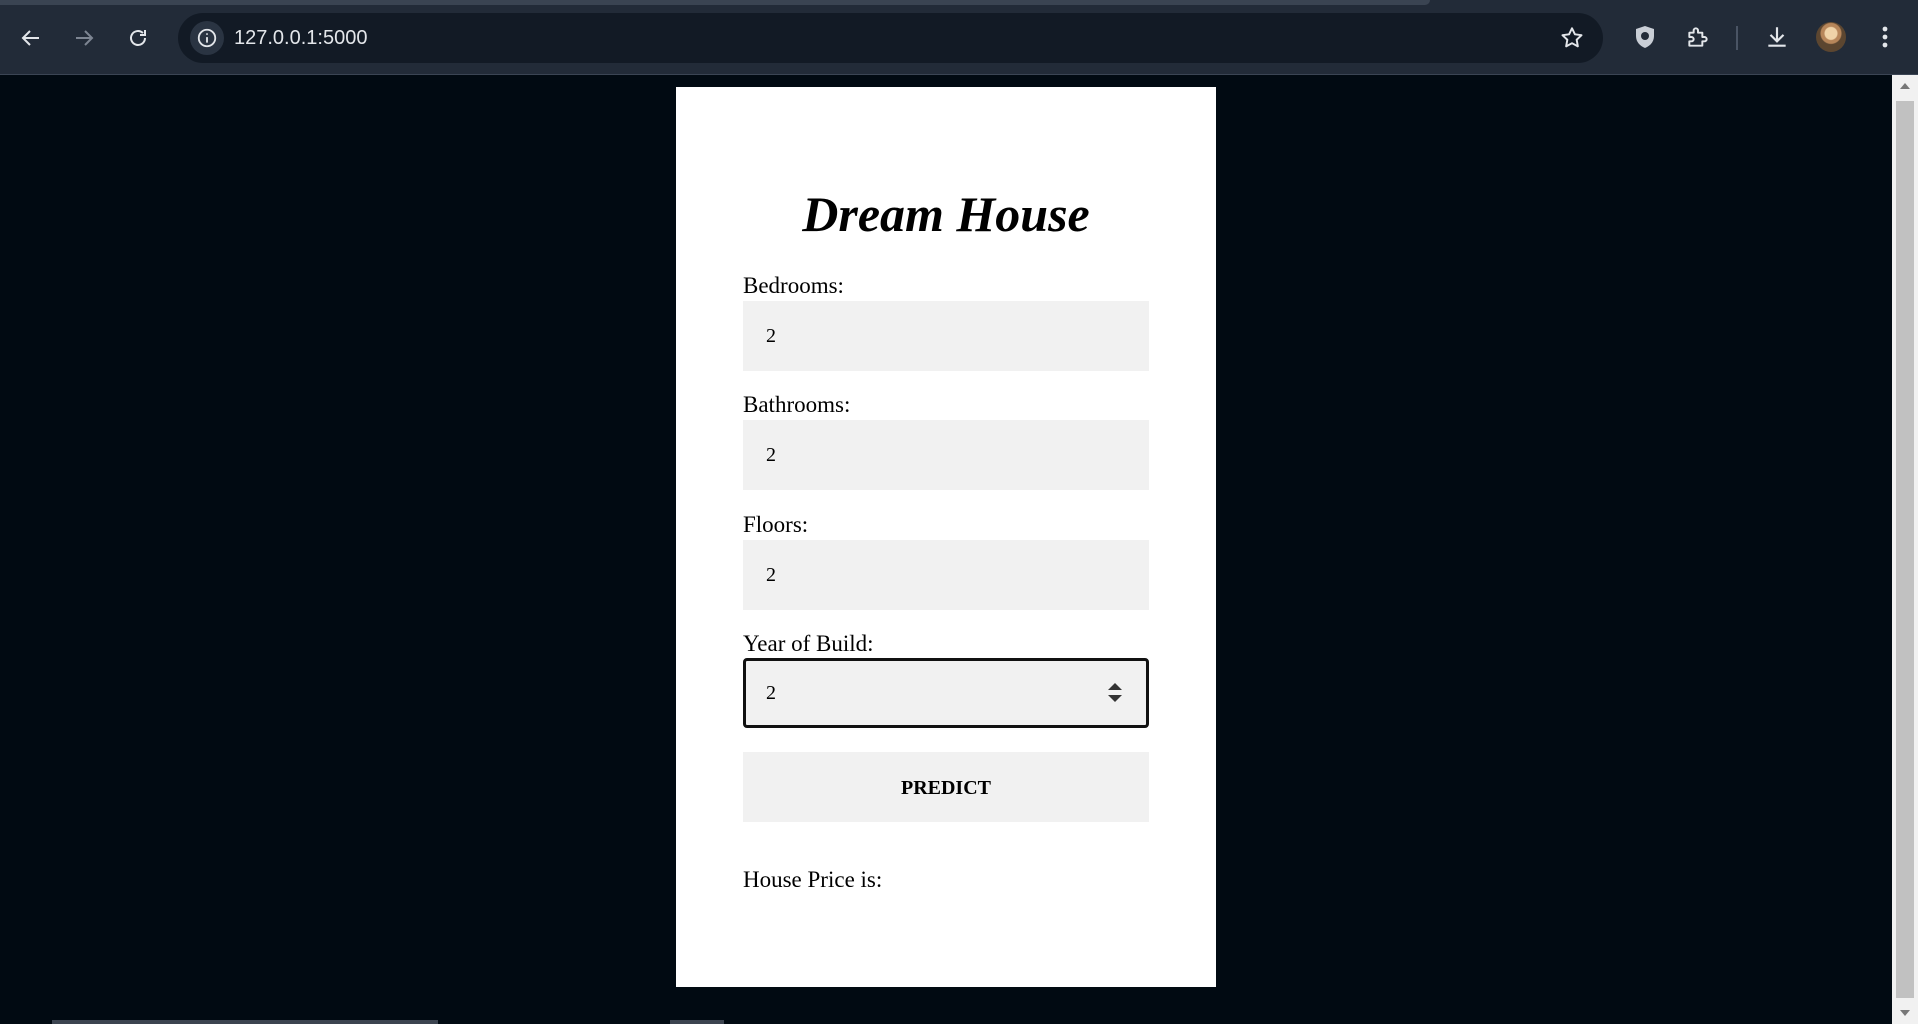 This screenshot has width=1918, height=1024. What do you see at coordinates (946, 693) in the screenshot?
I see `year-of-build-input: 2` at bounding box center [946, 693].